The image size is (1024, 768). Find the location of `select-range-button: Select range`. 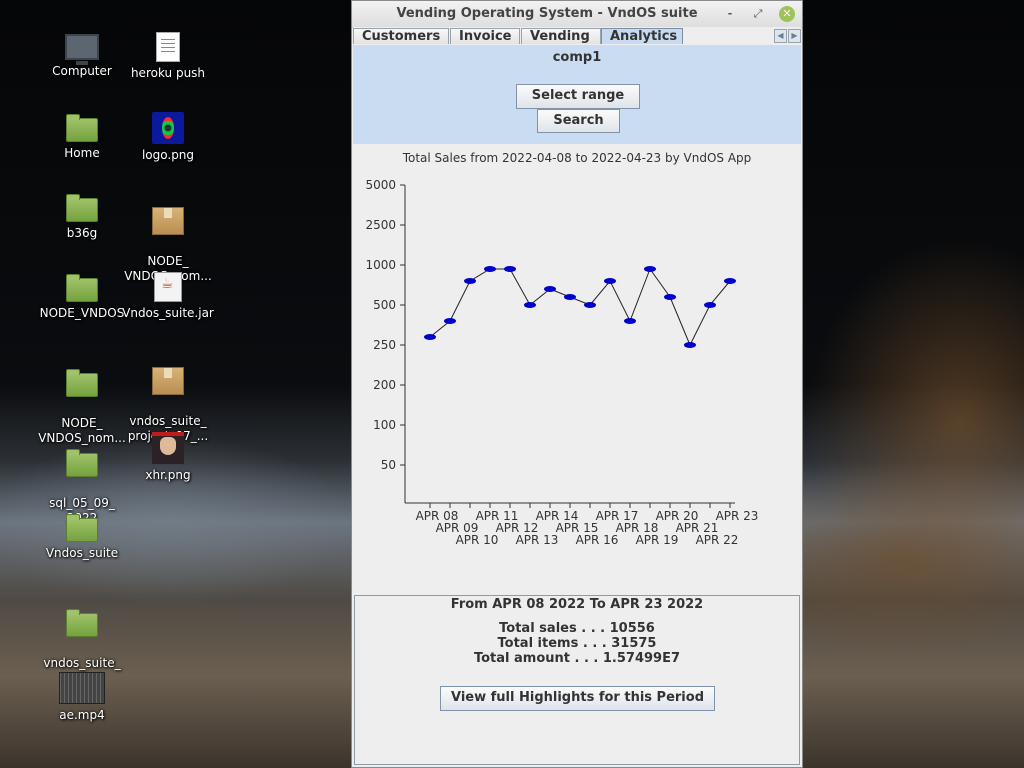

select-range-button: Select range is located at coordinates (578, 96).